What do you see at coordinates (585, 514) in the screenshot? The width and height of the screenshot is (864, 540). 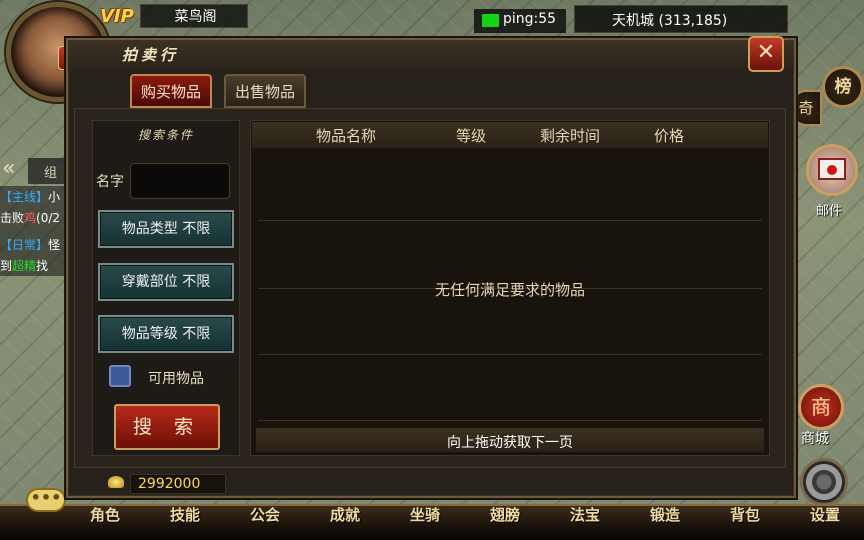 I see `menu-treasure: 法宝` at bounding box center [585, 514].